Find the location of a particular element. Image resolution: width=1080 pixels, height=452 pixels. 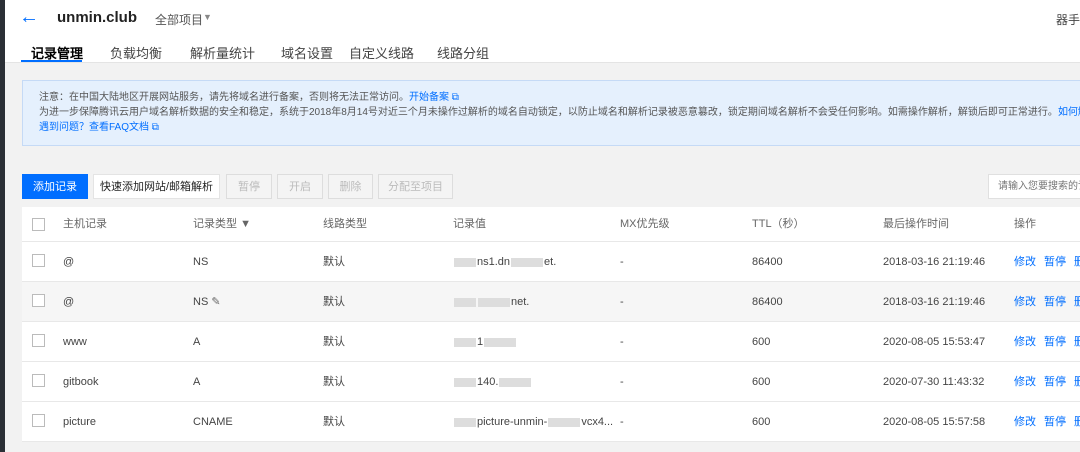

col-line: 线路类型 is located at coordinates (345, 224).